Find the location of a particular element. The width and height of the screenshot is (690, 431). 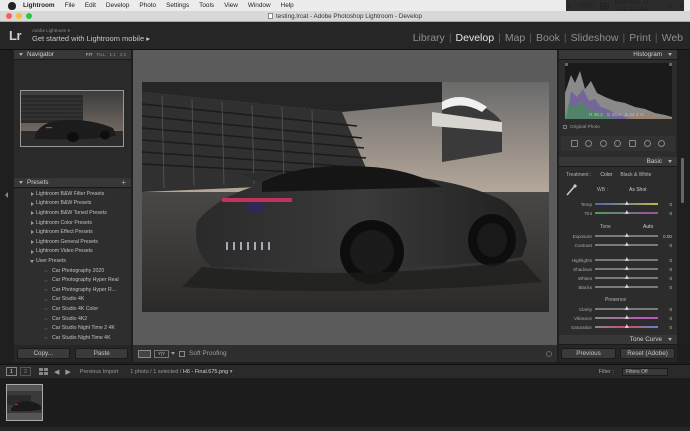

menu-view: View is located at coordinates (231, 5).